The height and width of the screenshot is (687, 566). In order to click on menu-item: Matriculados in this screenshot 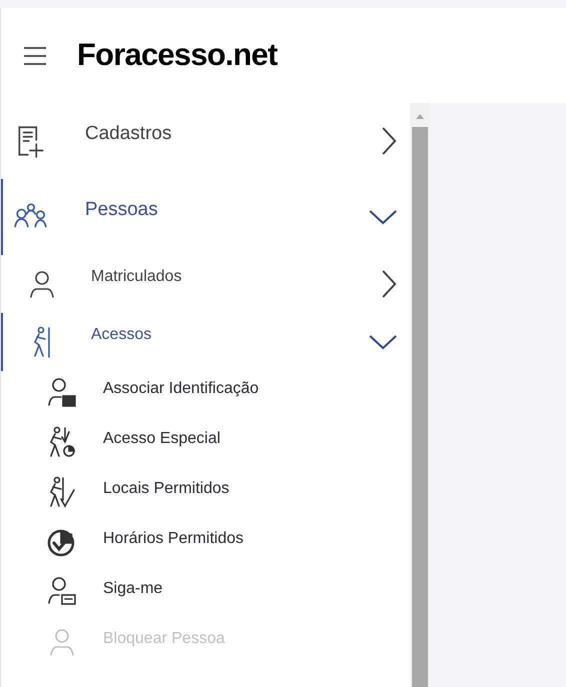, I will do `click(205, 284)`.